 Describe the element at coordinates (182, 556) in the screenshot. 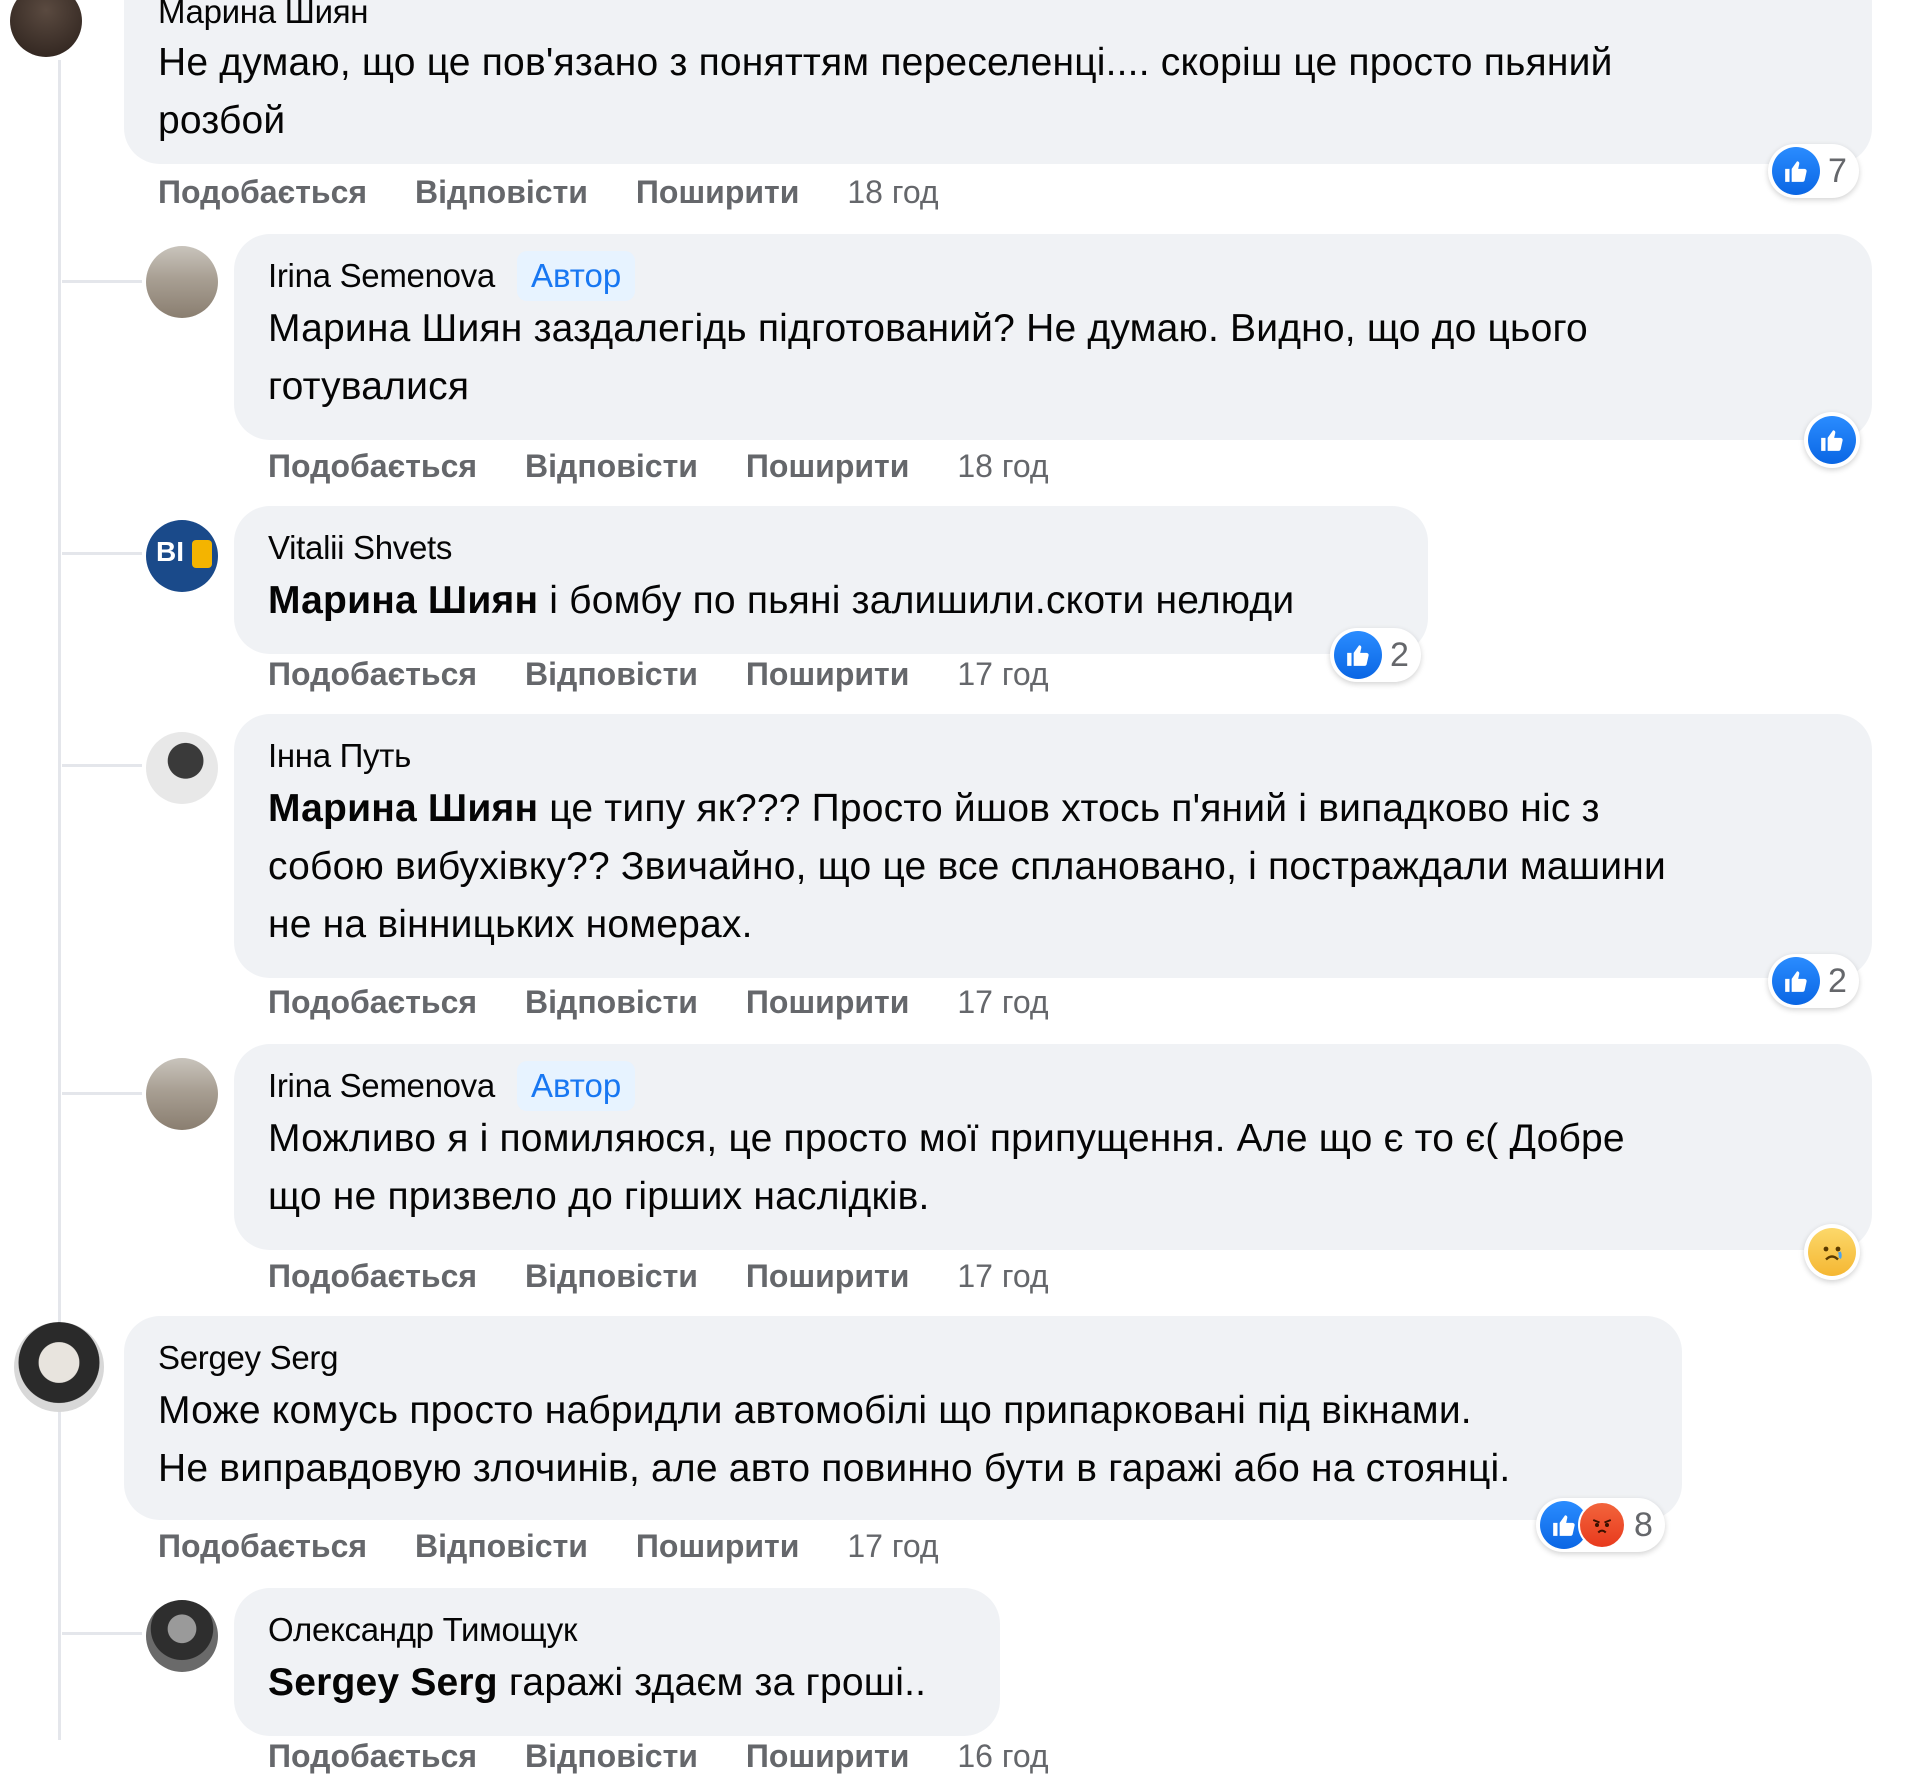

I see `avatar: BI` at that location.